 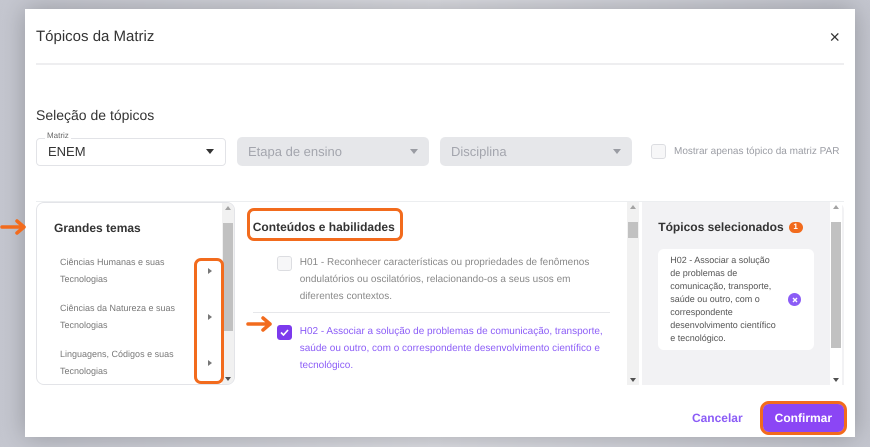 What do you see at coordinates (58, 136) in the screenshot?
I see `field-label: Matriz` at bounding box center [58, 136].